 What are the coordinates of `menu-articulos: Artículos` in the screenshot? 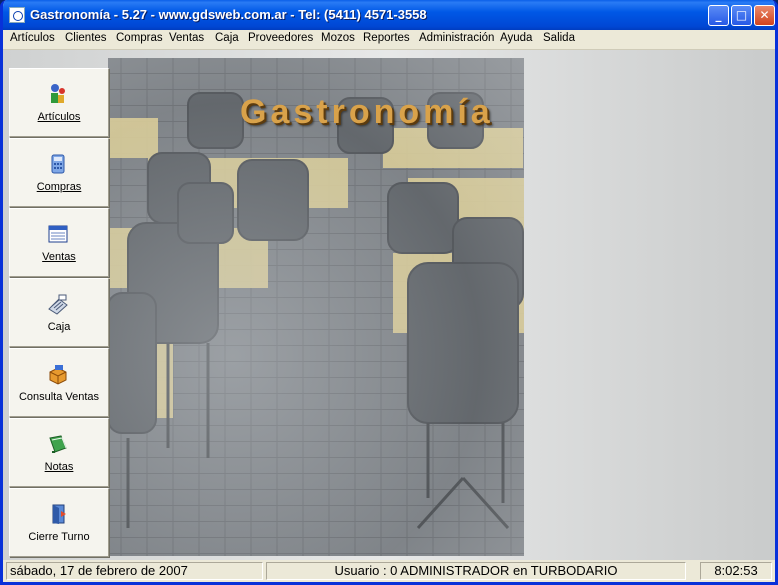 It's located at (32, 38).